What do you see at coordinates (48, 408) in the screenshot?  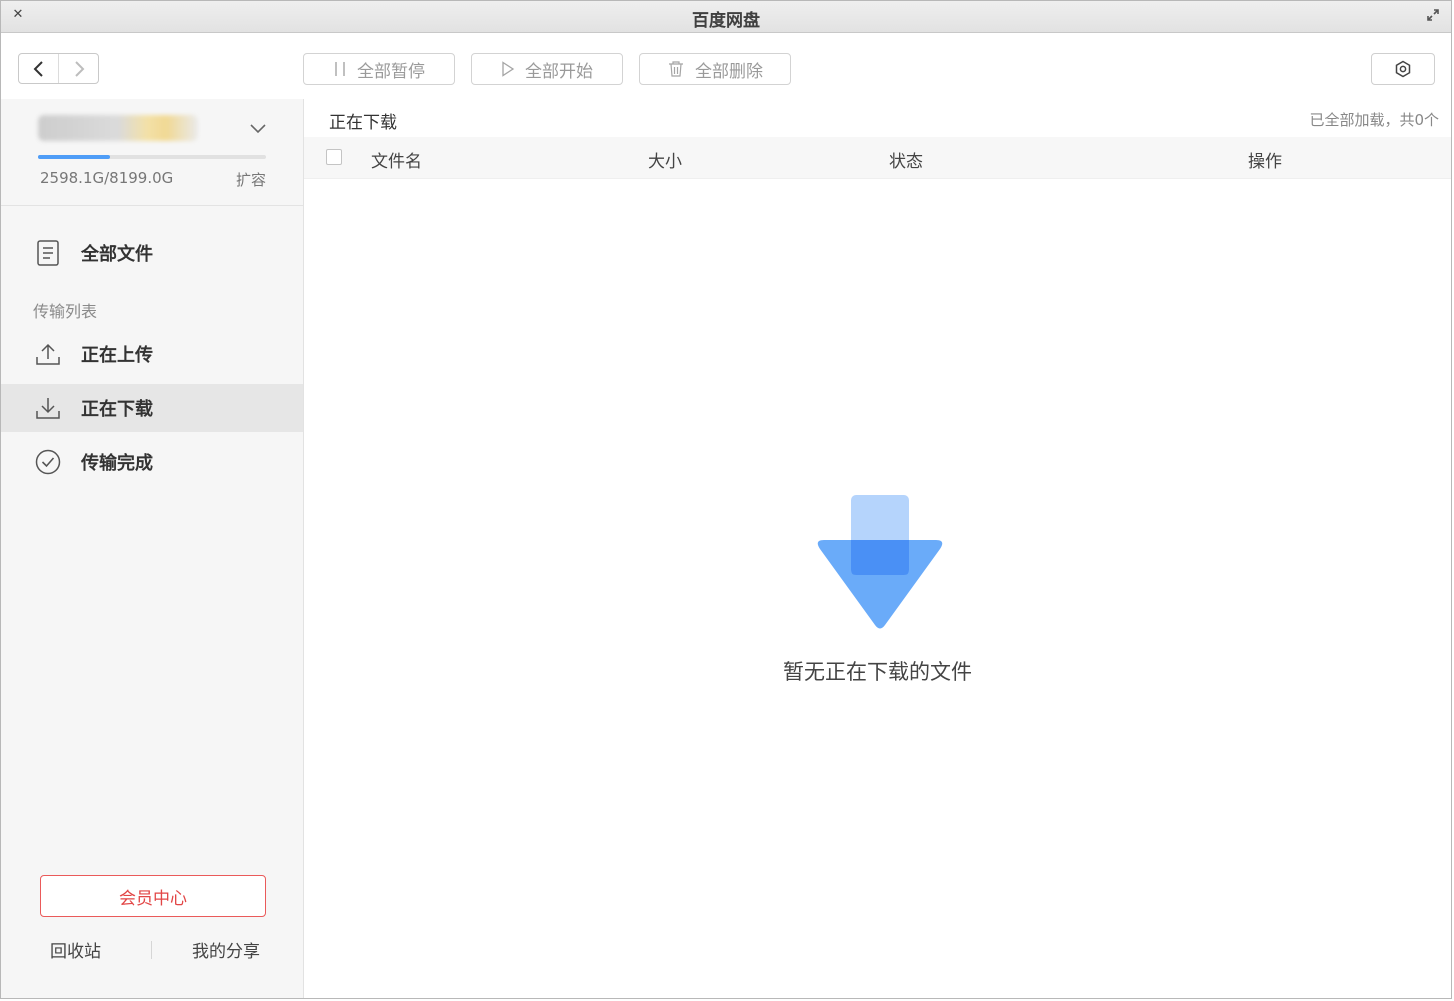 I see `download-icon` at bounding box center [48, 408].